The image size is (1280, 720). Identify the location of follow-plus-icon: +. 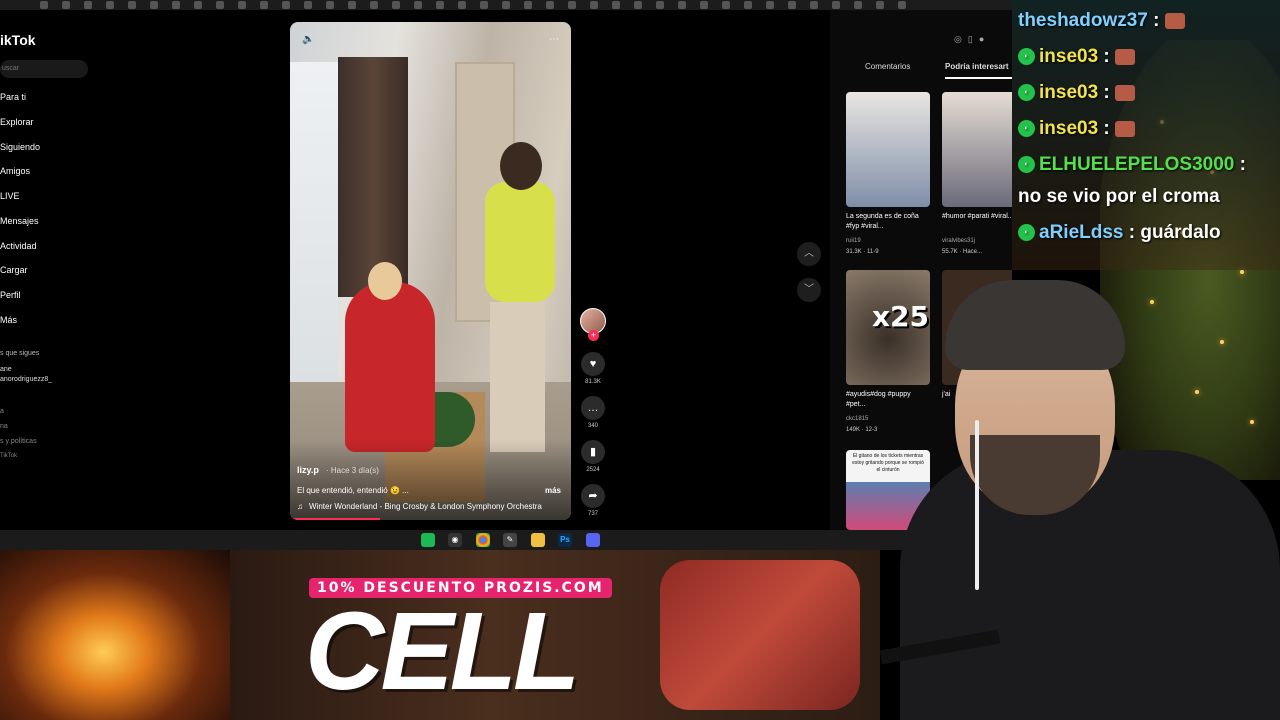
(593, 335).